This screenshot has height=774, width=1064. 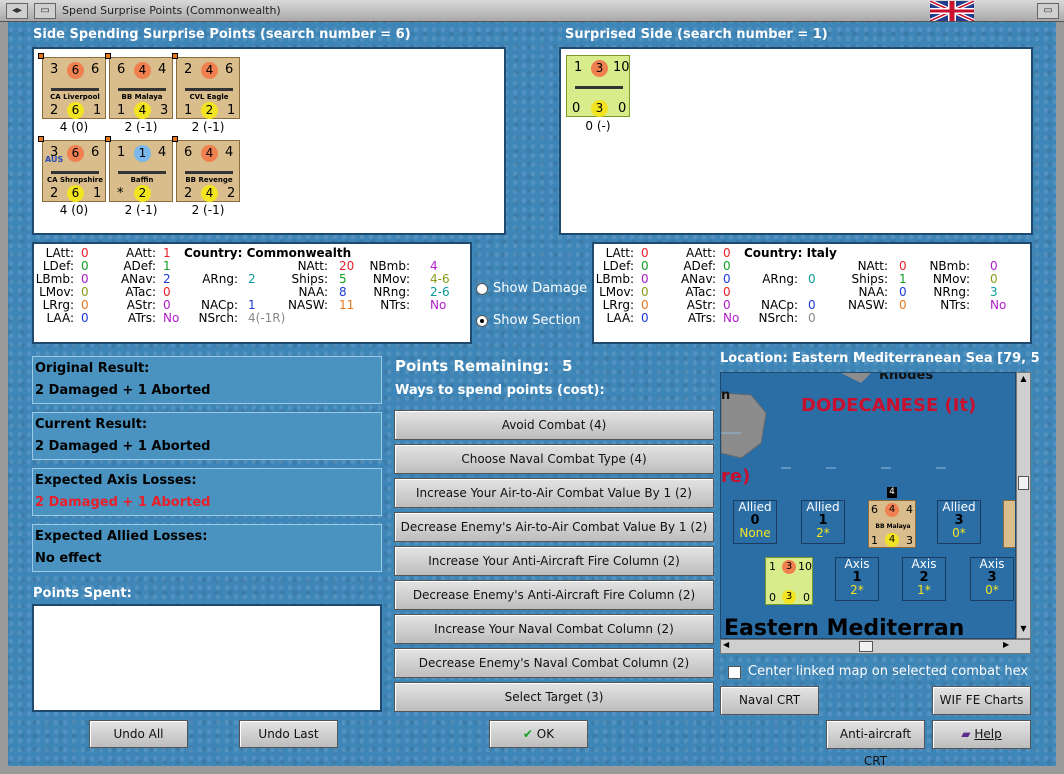 I want to click on unit-caption: 0 (-), so click(x=598, y=126).